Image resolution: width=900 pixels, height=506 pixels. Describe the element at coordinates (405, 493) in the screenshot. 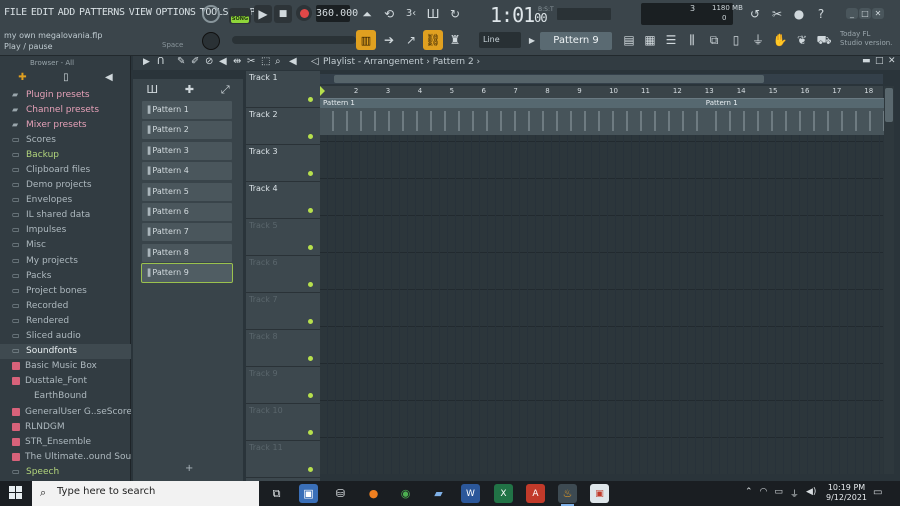

I see `taskbar-app-chrome: ◉` at that location.